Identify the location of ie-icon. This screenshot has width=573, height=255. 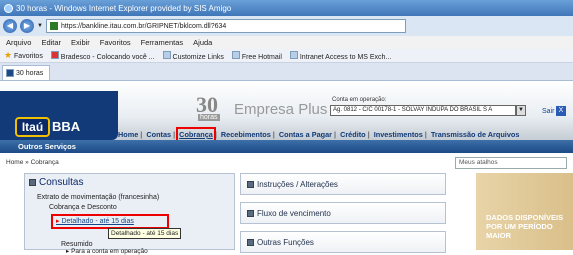
(8, 8).